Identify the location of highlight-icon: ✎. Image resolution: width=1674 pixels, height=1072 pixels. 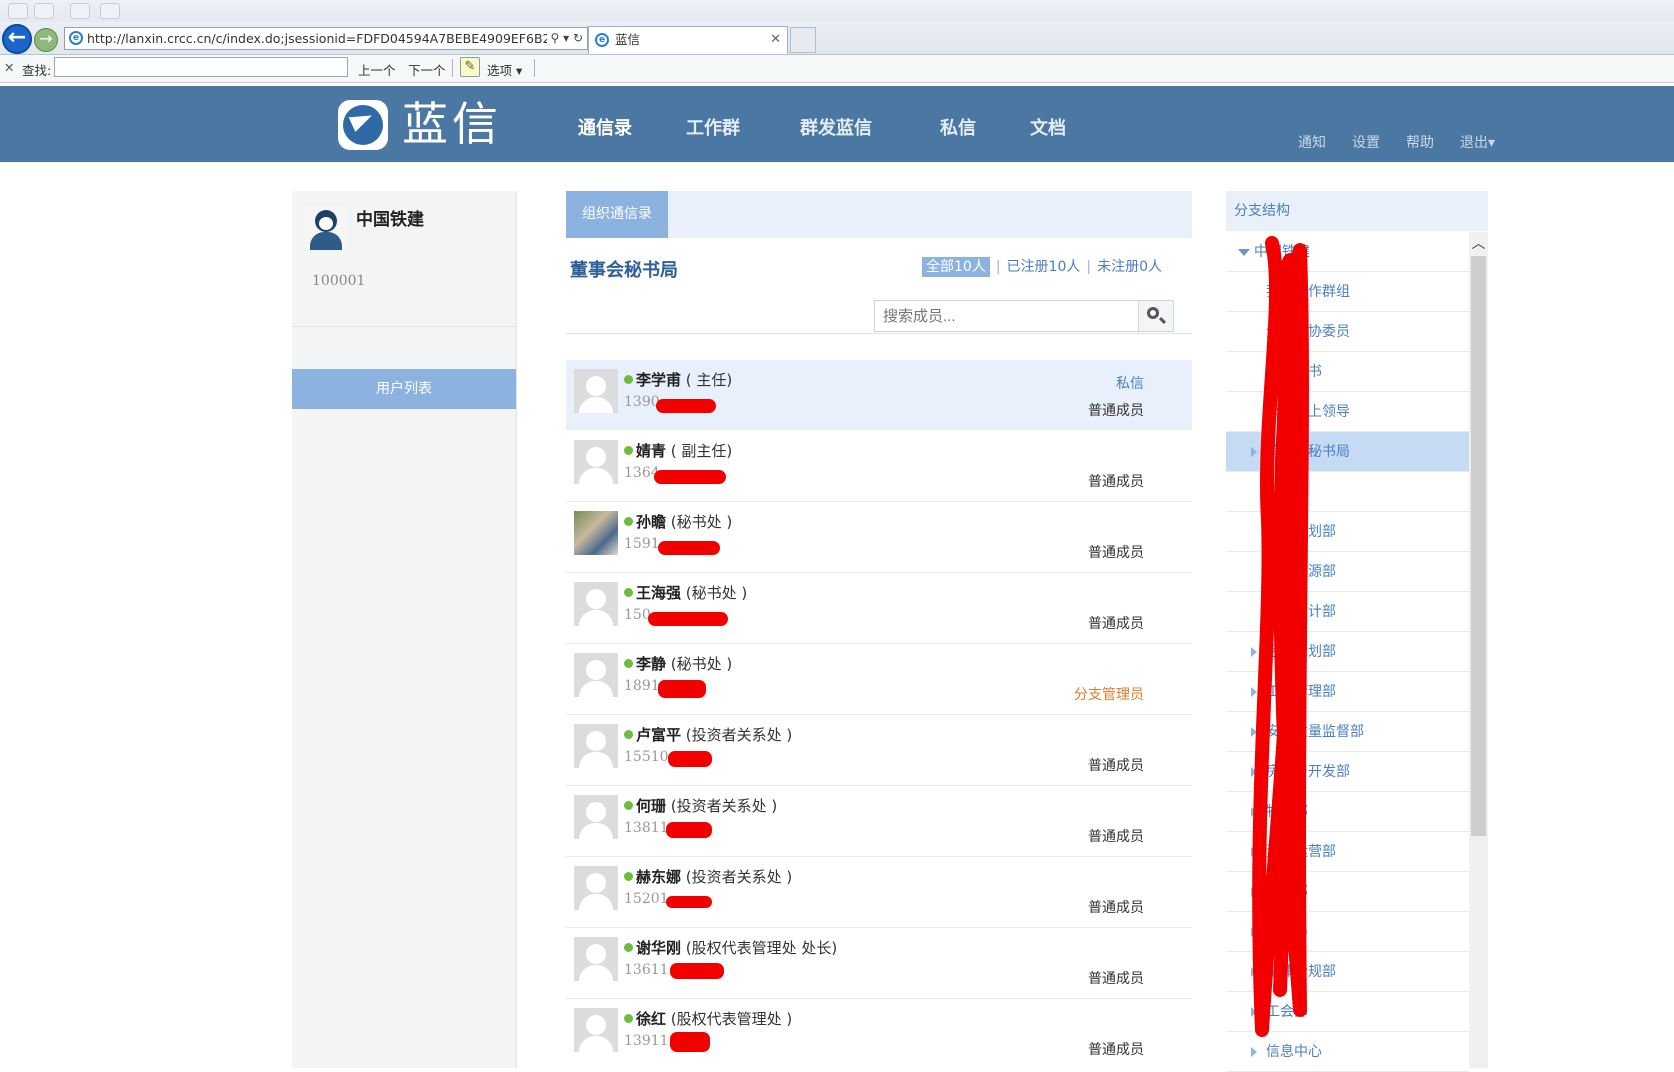
(470, 67).